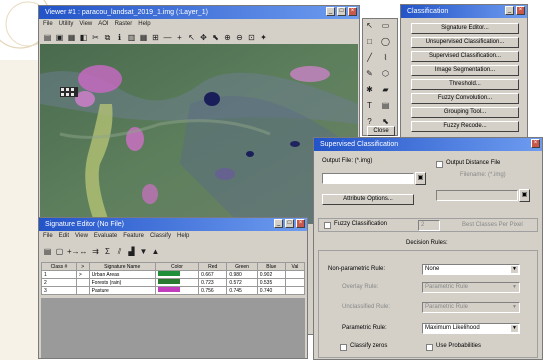 This screenshot has height=360, width=544. What do you see at coordinates (471, 328) in the screenshot?
I see `parametric-rule-select: Maximum Likelihood ▼` at bounding box center [471, 328].